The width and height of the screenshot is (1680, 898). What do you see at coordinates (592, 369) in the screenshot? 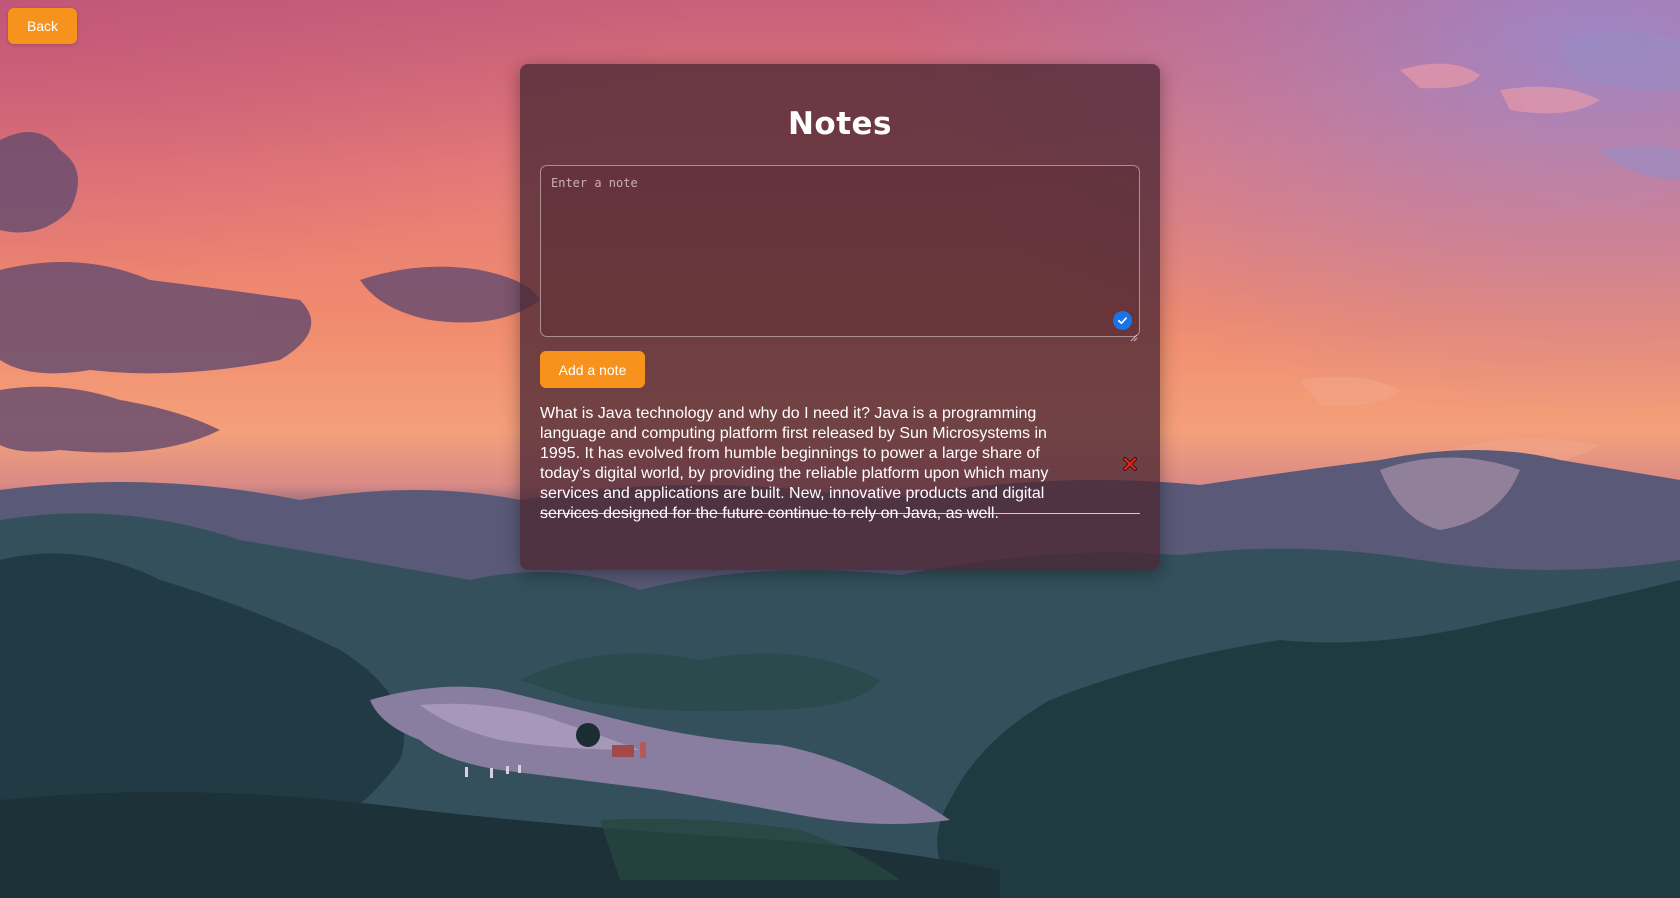
I see `add-note-button: Add a note` at bounding box center [592, 369].